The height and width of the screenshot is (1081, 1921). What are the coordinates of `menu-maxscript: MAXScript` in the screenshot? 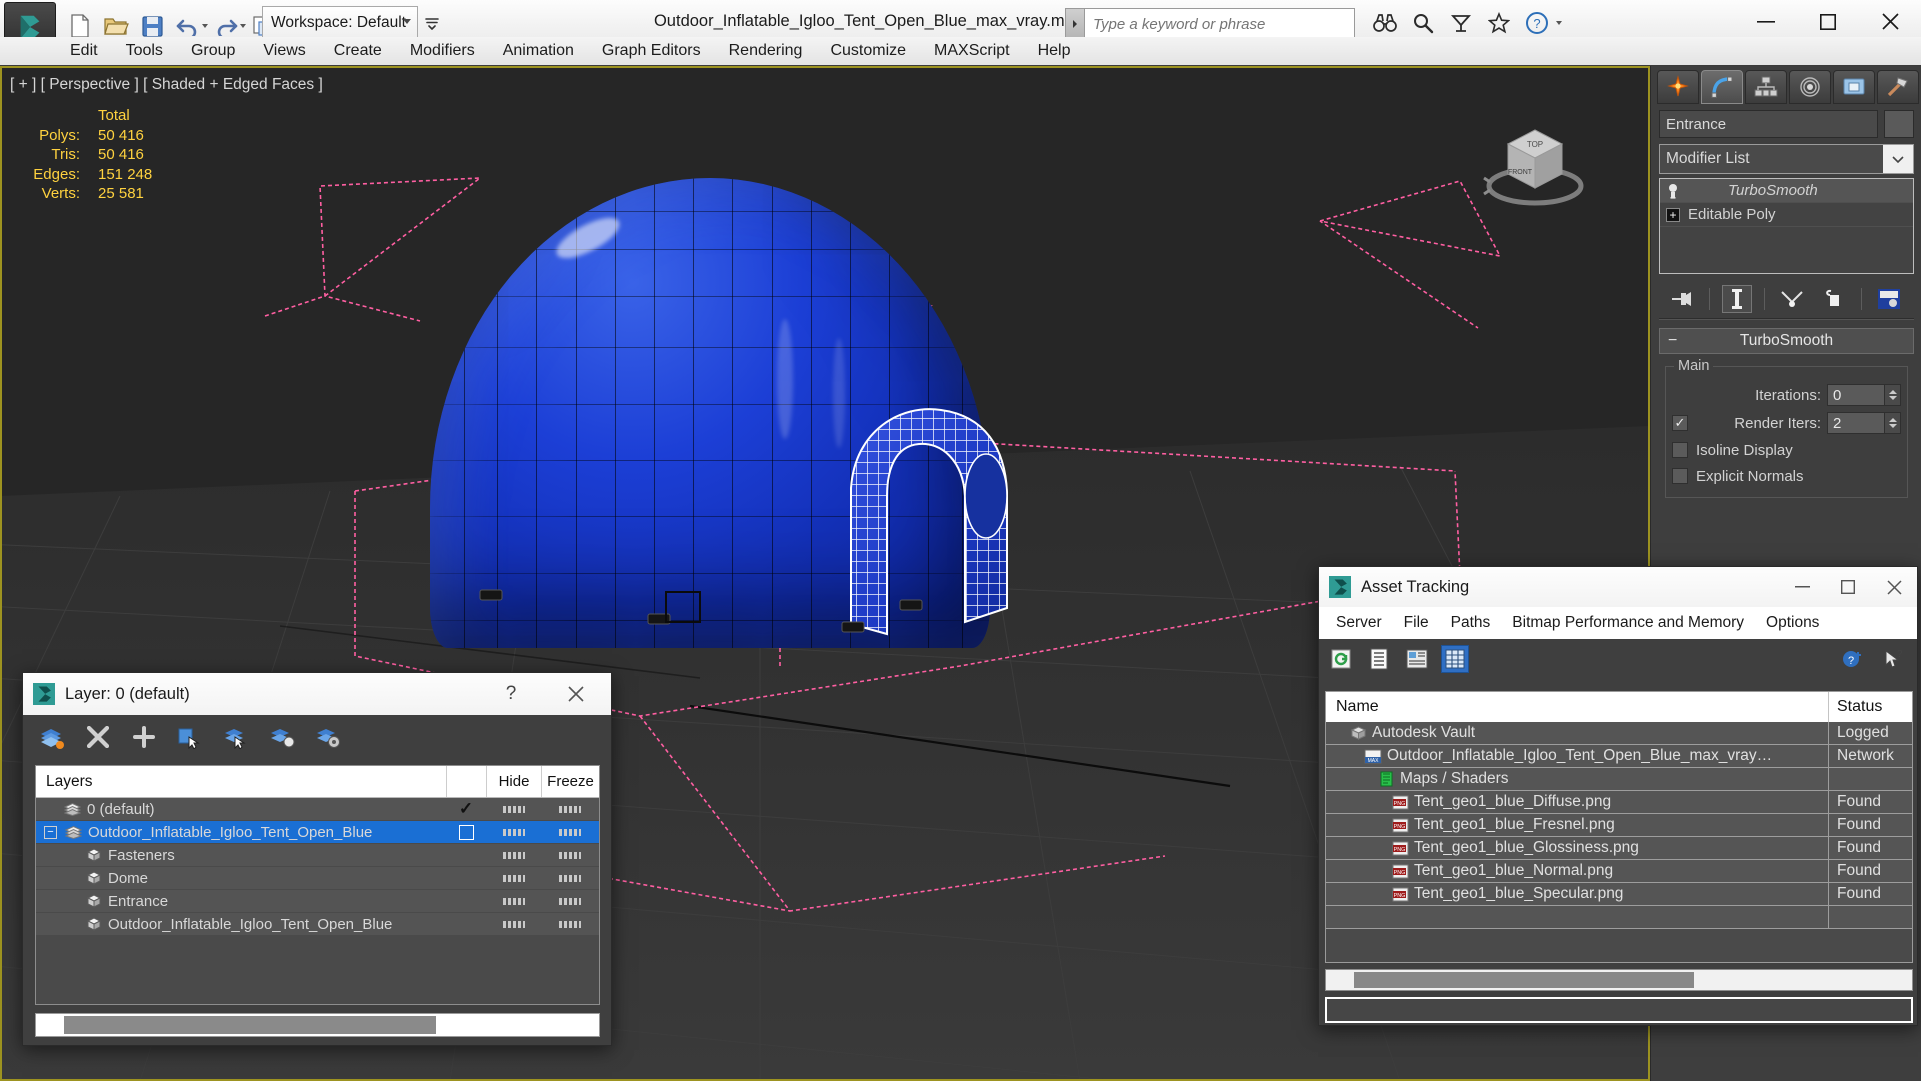 It's located at (972, 51).